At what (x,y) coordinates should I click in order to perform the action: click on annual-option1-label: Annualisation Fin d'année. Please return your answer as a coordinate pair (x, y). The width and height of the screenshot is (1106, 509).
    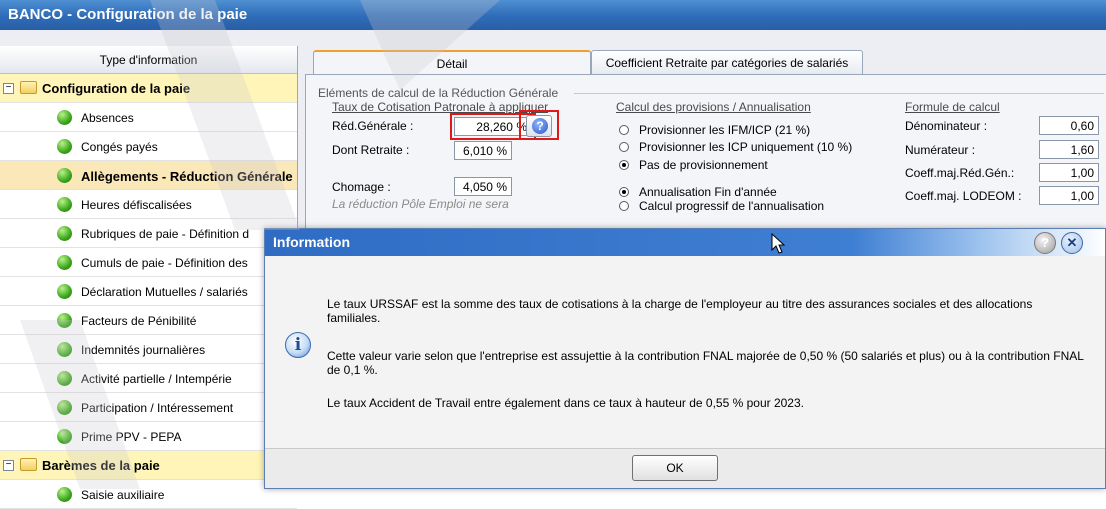
    Looking at the image, I should click on (708, 192).